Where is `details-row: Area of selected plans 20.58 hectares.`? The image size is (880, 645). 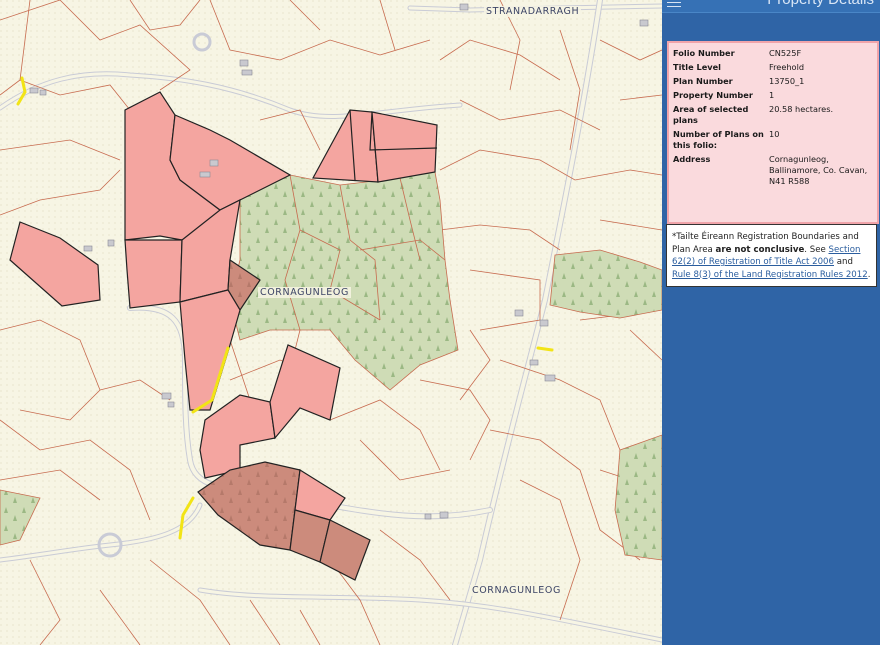
details-row: Area of selected plans 20.58 hectares. is located at coordinates (773, 115).